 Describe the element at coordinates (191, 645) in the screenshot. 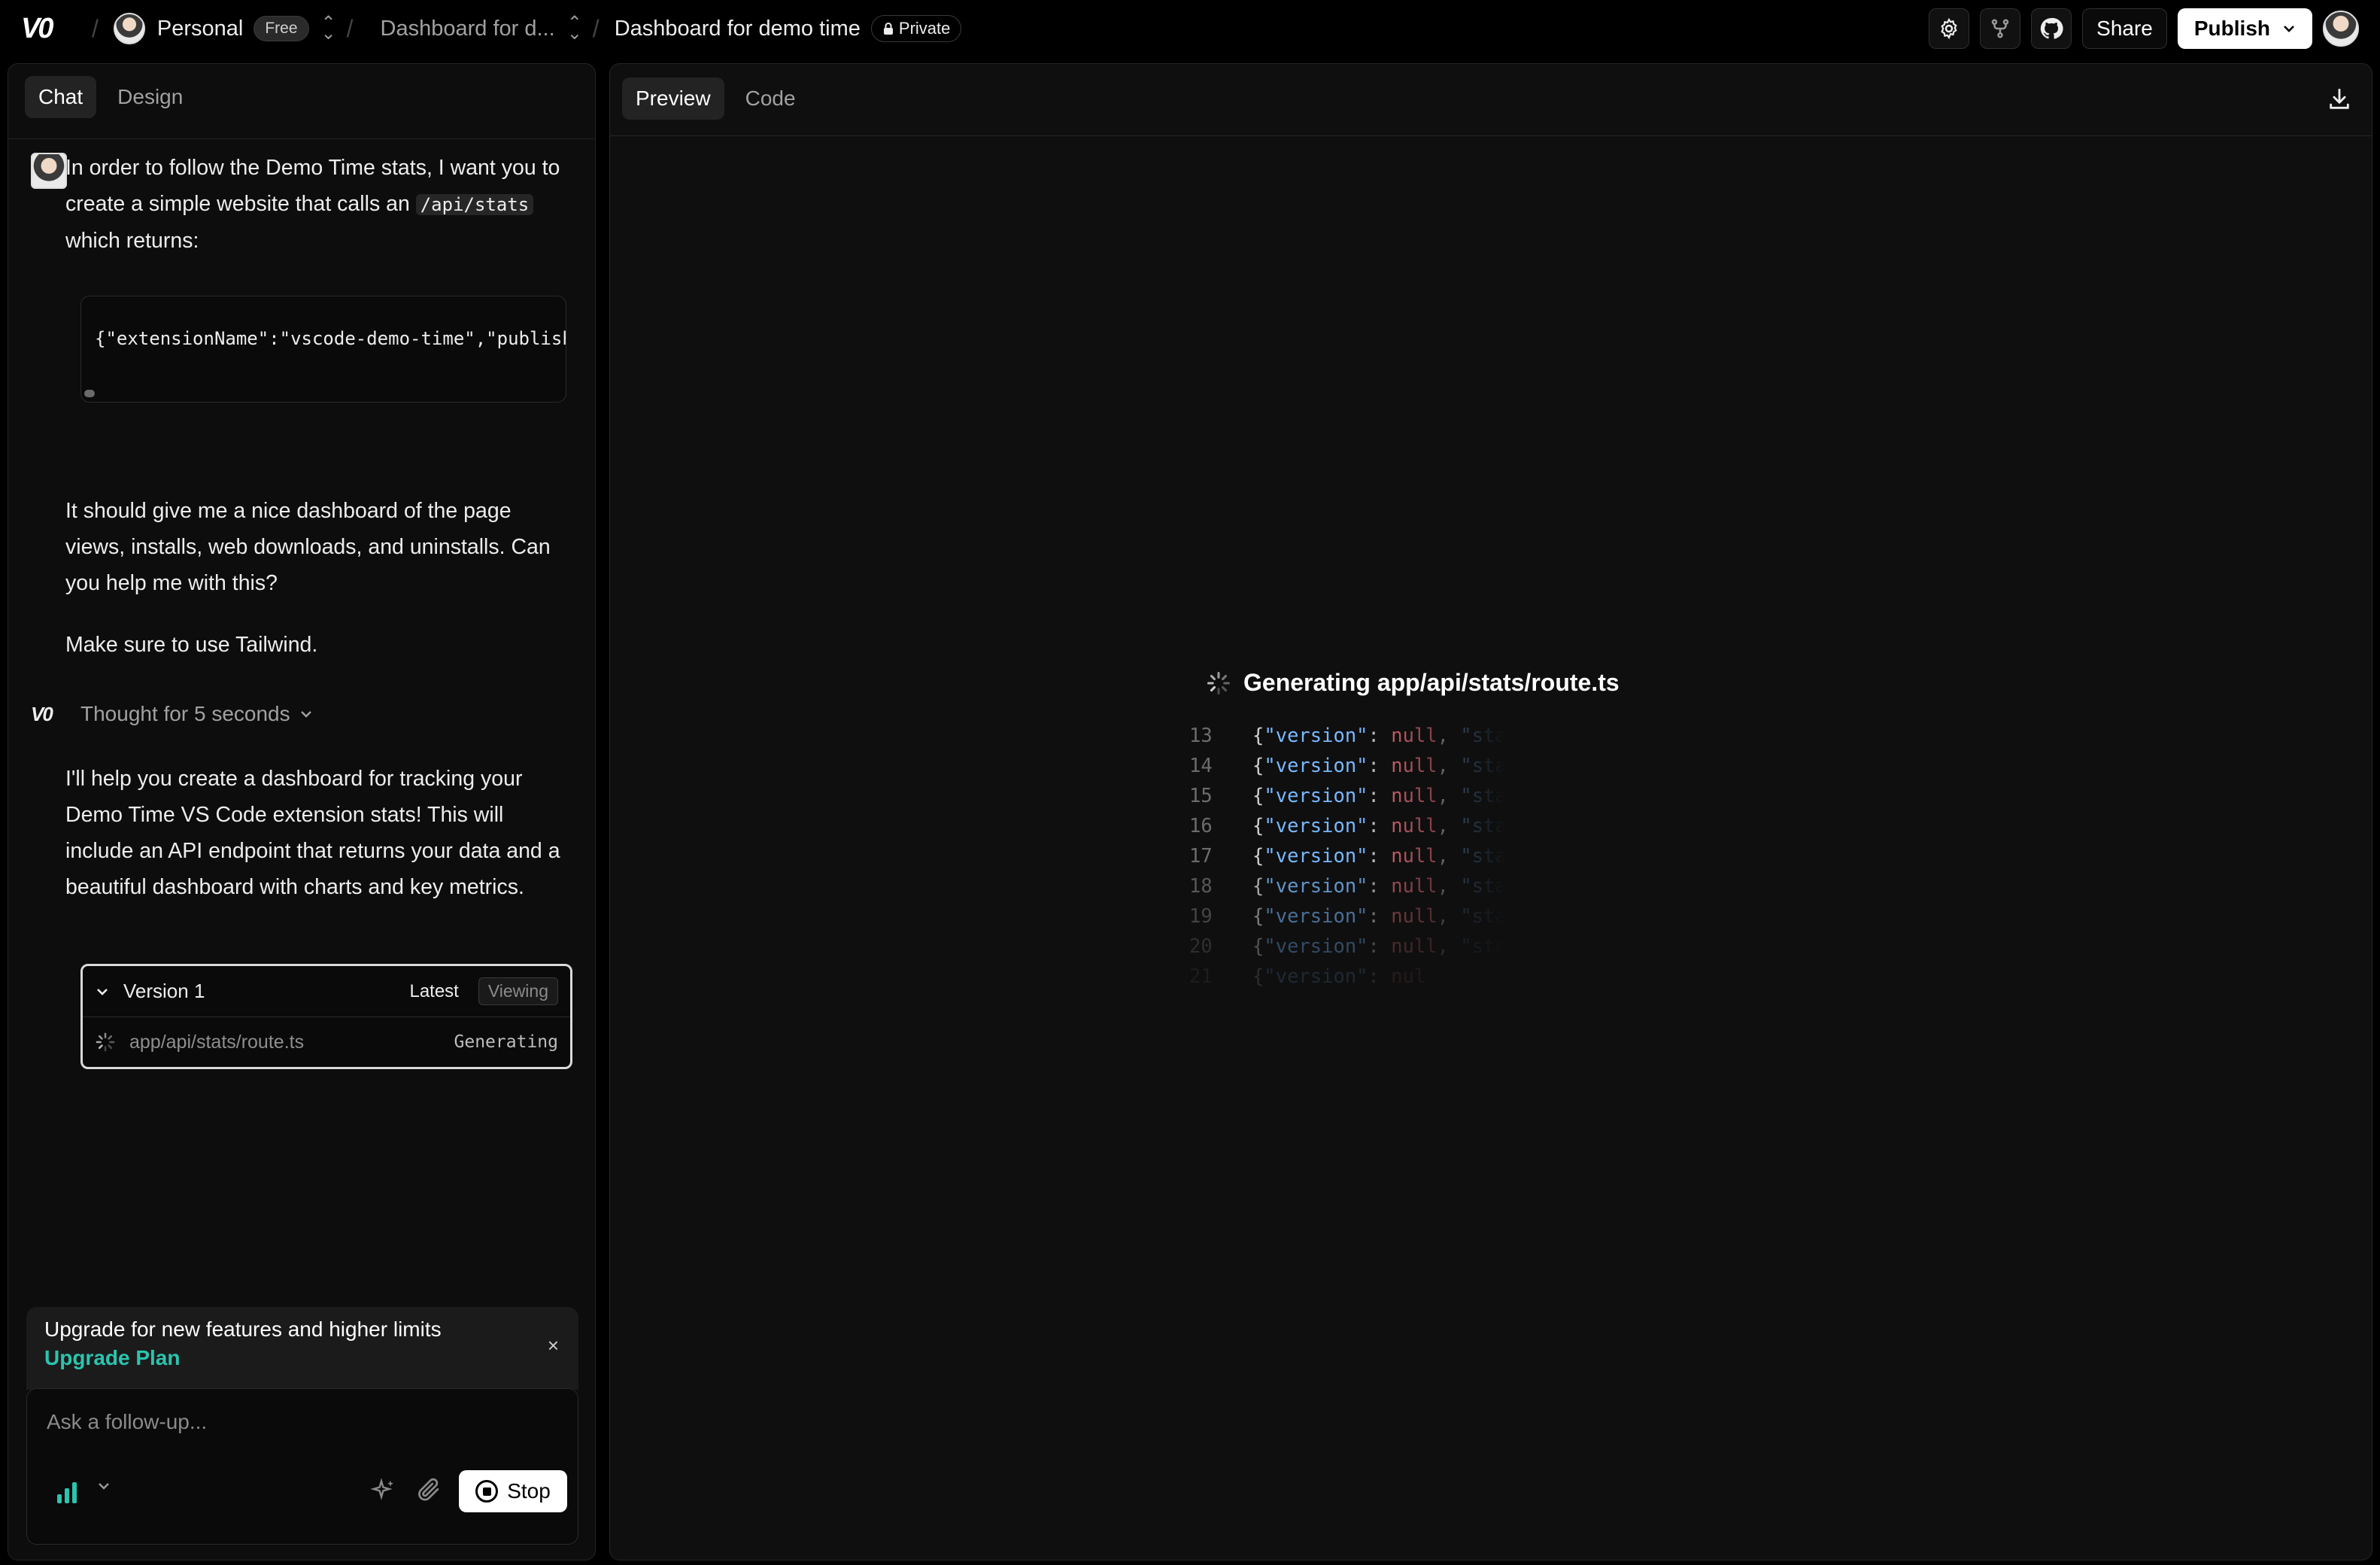

I see `user-message-paragraph: Make sure to use Tailwind.` at that location.